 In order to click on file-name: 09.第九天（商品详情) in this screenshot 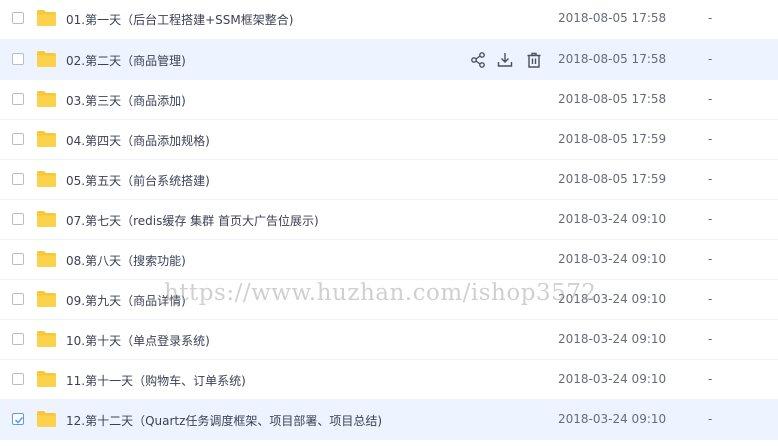, I will do `click(126, 300)`.